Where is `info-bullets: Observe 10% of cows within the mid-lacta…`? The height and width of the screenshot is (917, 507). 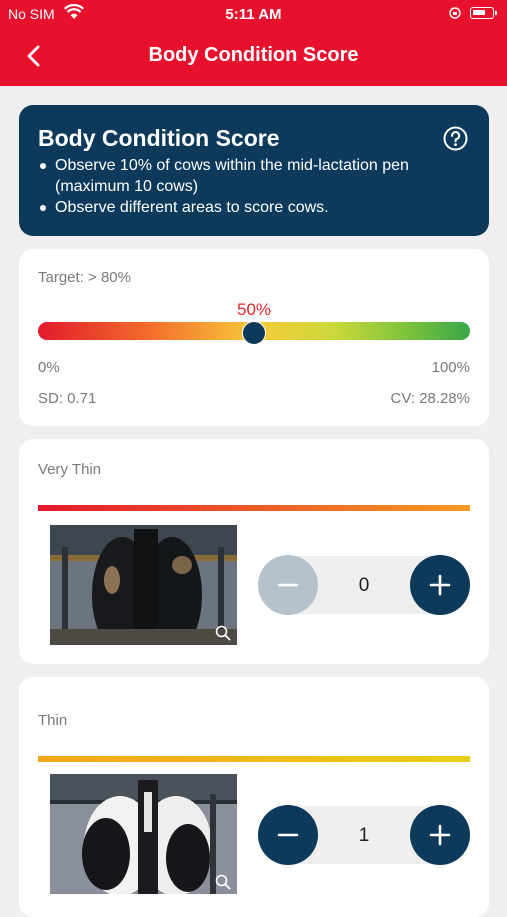
info-bullets: Observe 10% of cows within the mid-lacta… is located at coordinates (228, 186).